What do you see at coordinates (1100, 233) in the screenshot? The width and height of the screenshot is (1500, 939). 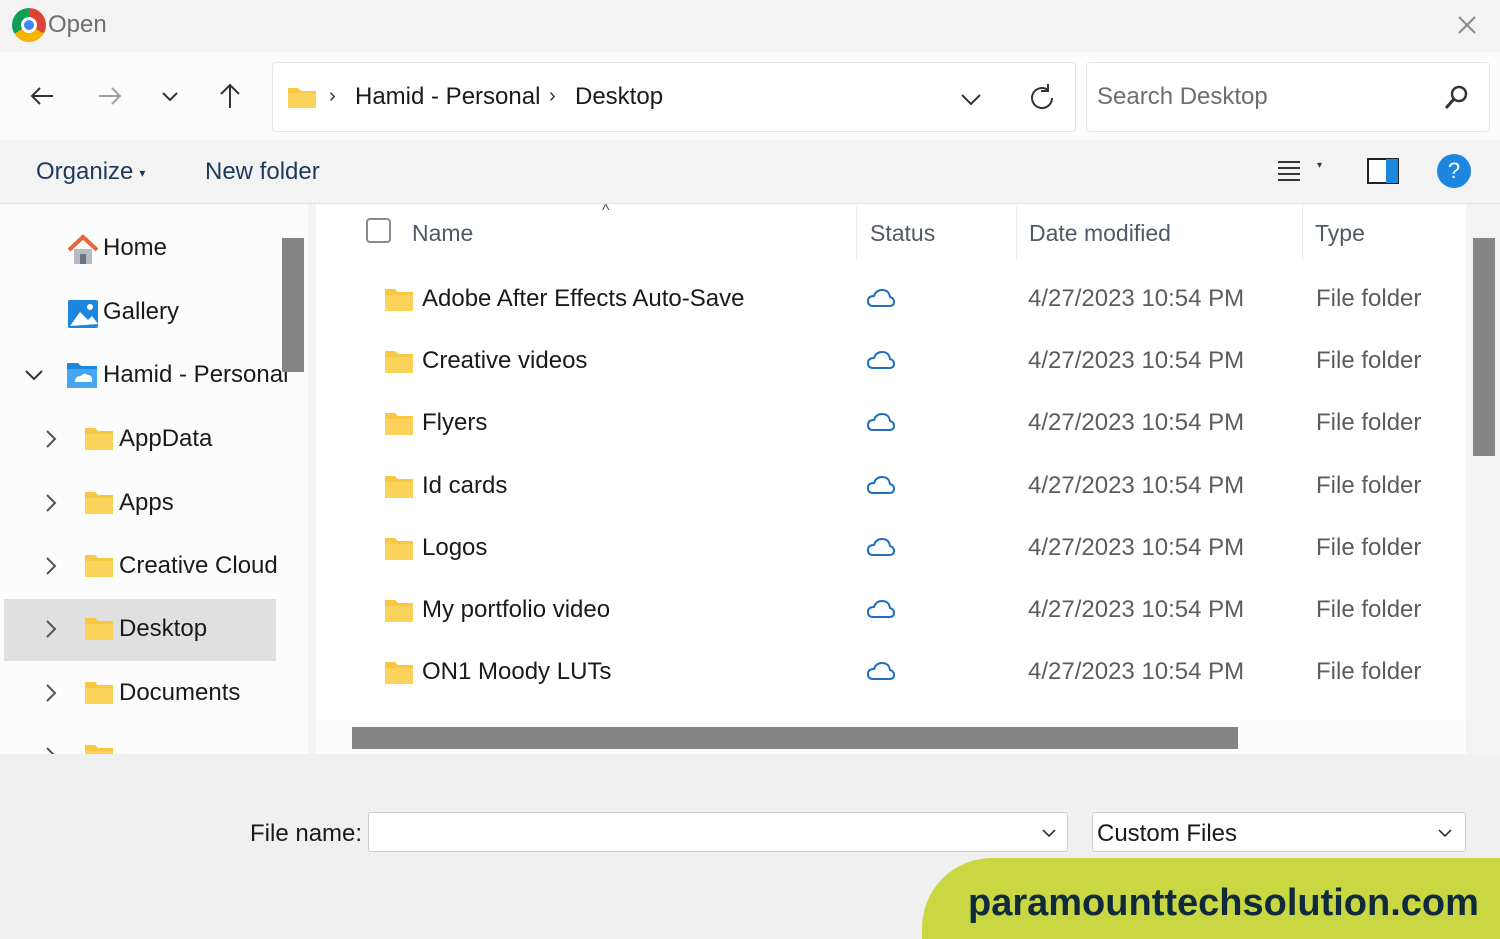 I see `column-header-date-modified: Date modified` at bounding box center [1100, 233].